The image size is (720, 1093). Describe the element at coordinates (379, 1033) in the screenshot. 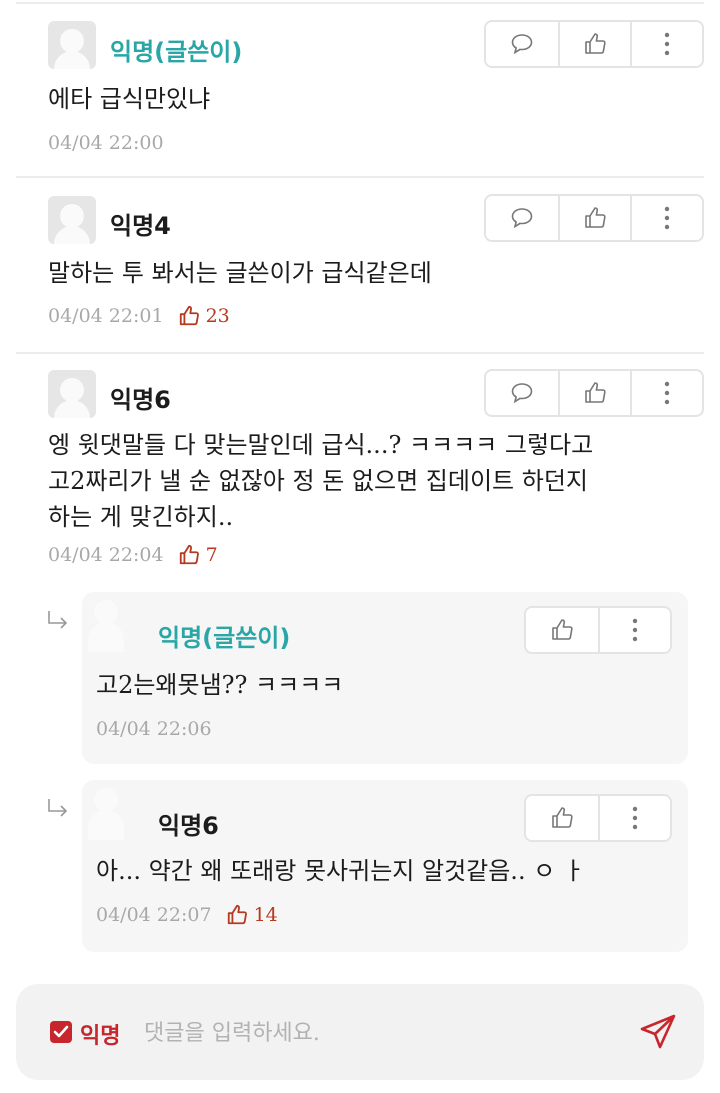

I see `comment-input` at that location.